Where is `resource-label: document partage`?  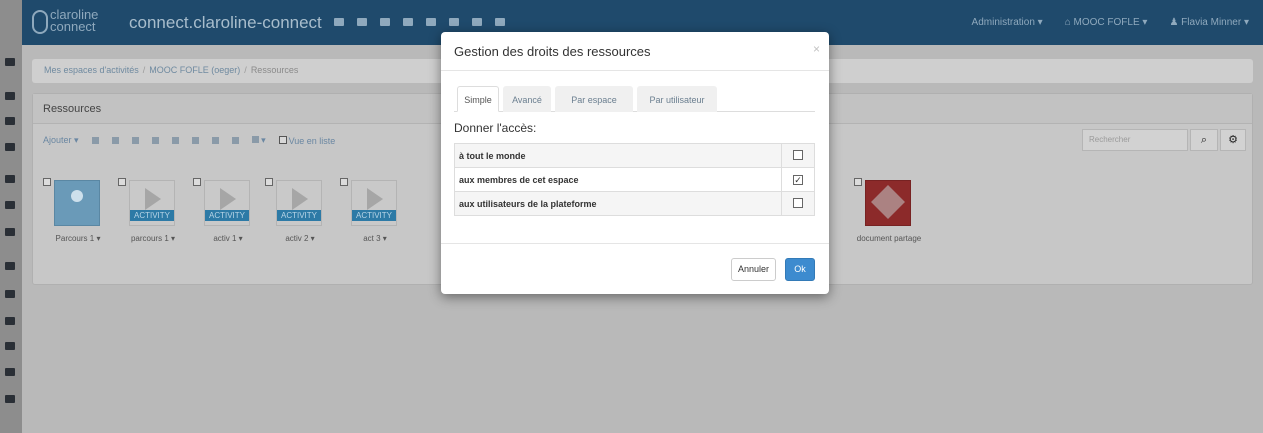
resource-label: document partage is located at coordinates (889, 238).